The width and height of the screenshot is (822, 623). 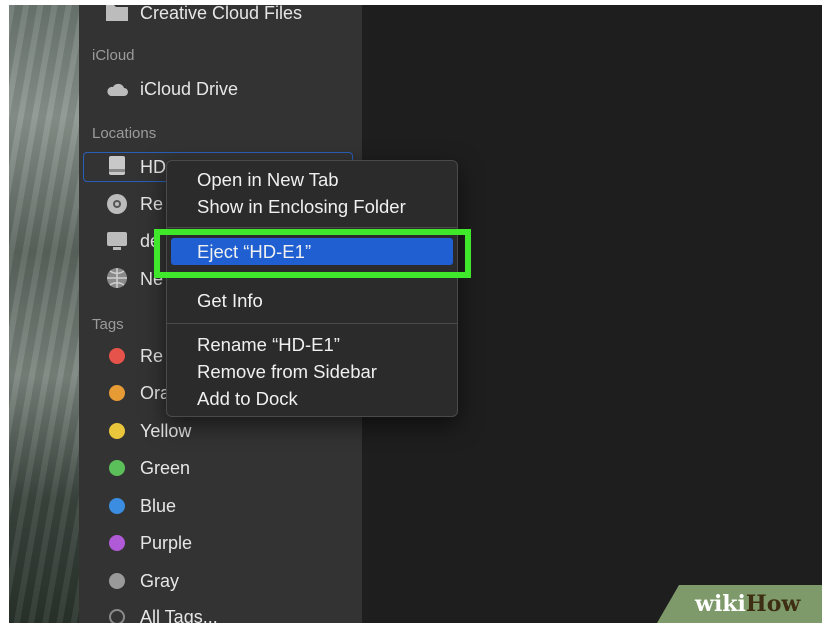 What do you see at coordinates (46, 314) in the screenshot?
I see `desktop-wallpaper` at bounding box center [46, 314].